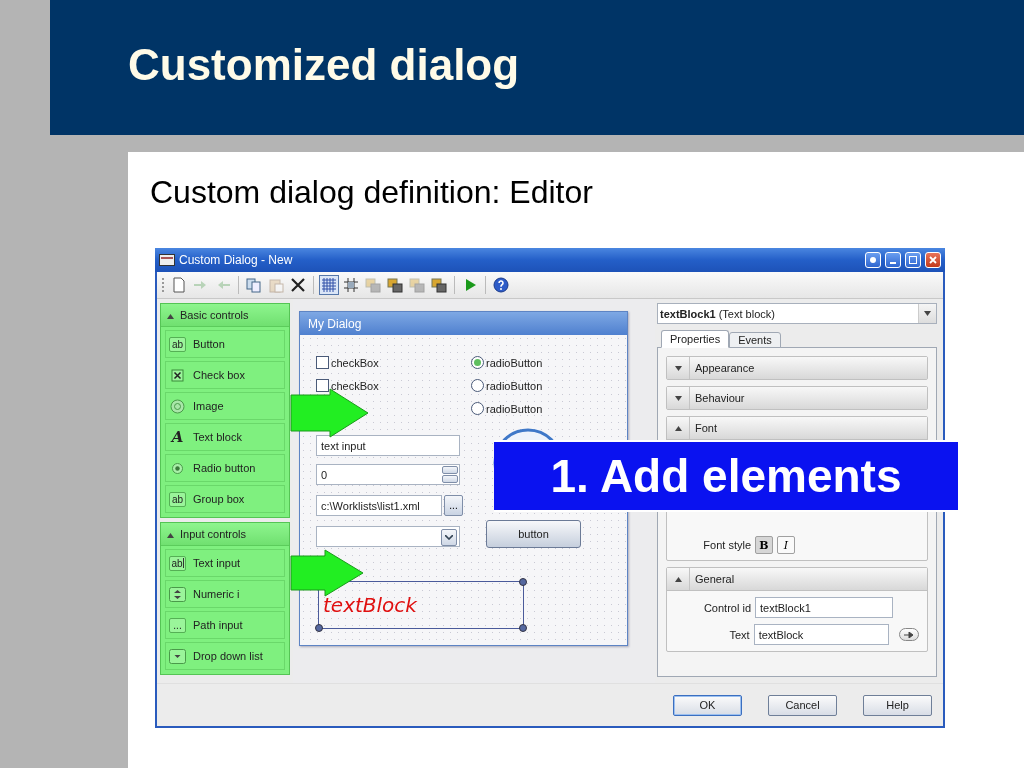  What do you see at coordinates (695, 339) in the screenshot?
I see `tab: Properties` at bounding box center [695, 339].